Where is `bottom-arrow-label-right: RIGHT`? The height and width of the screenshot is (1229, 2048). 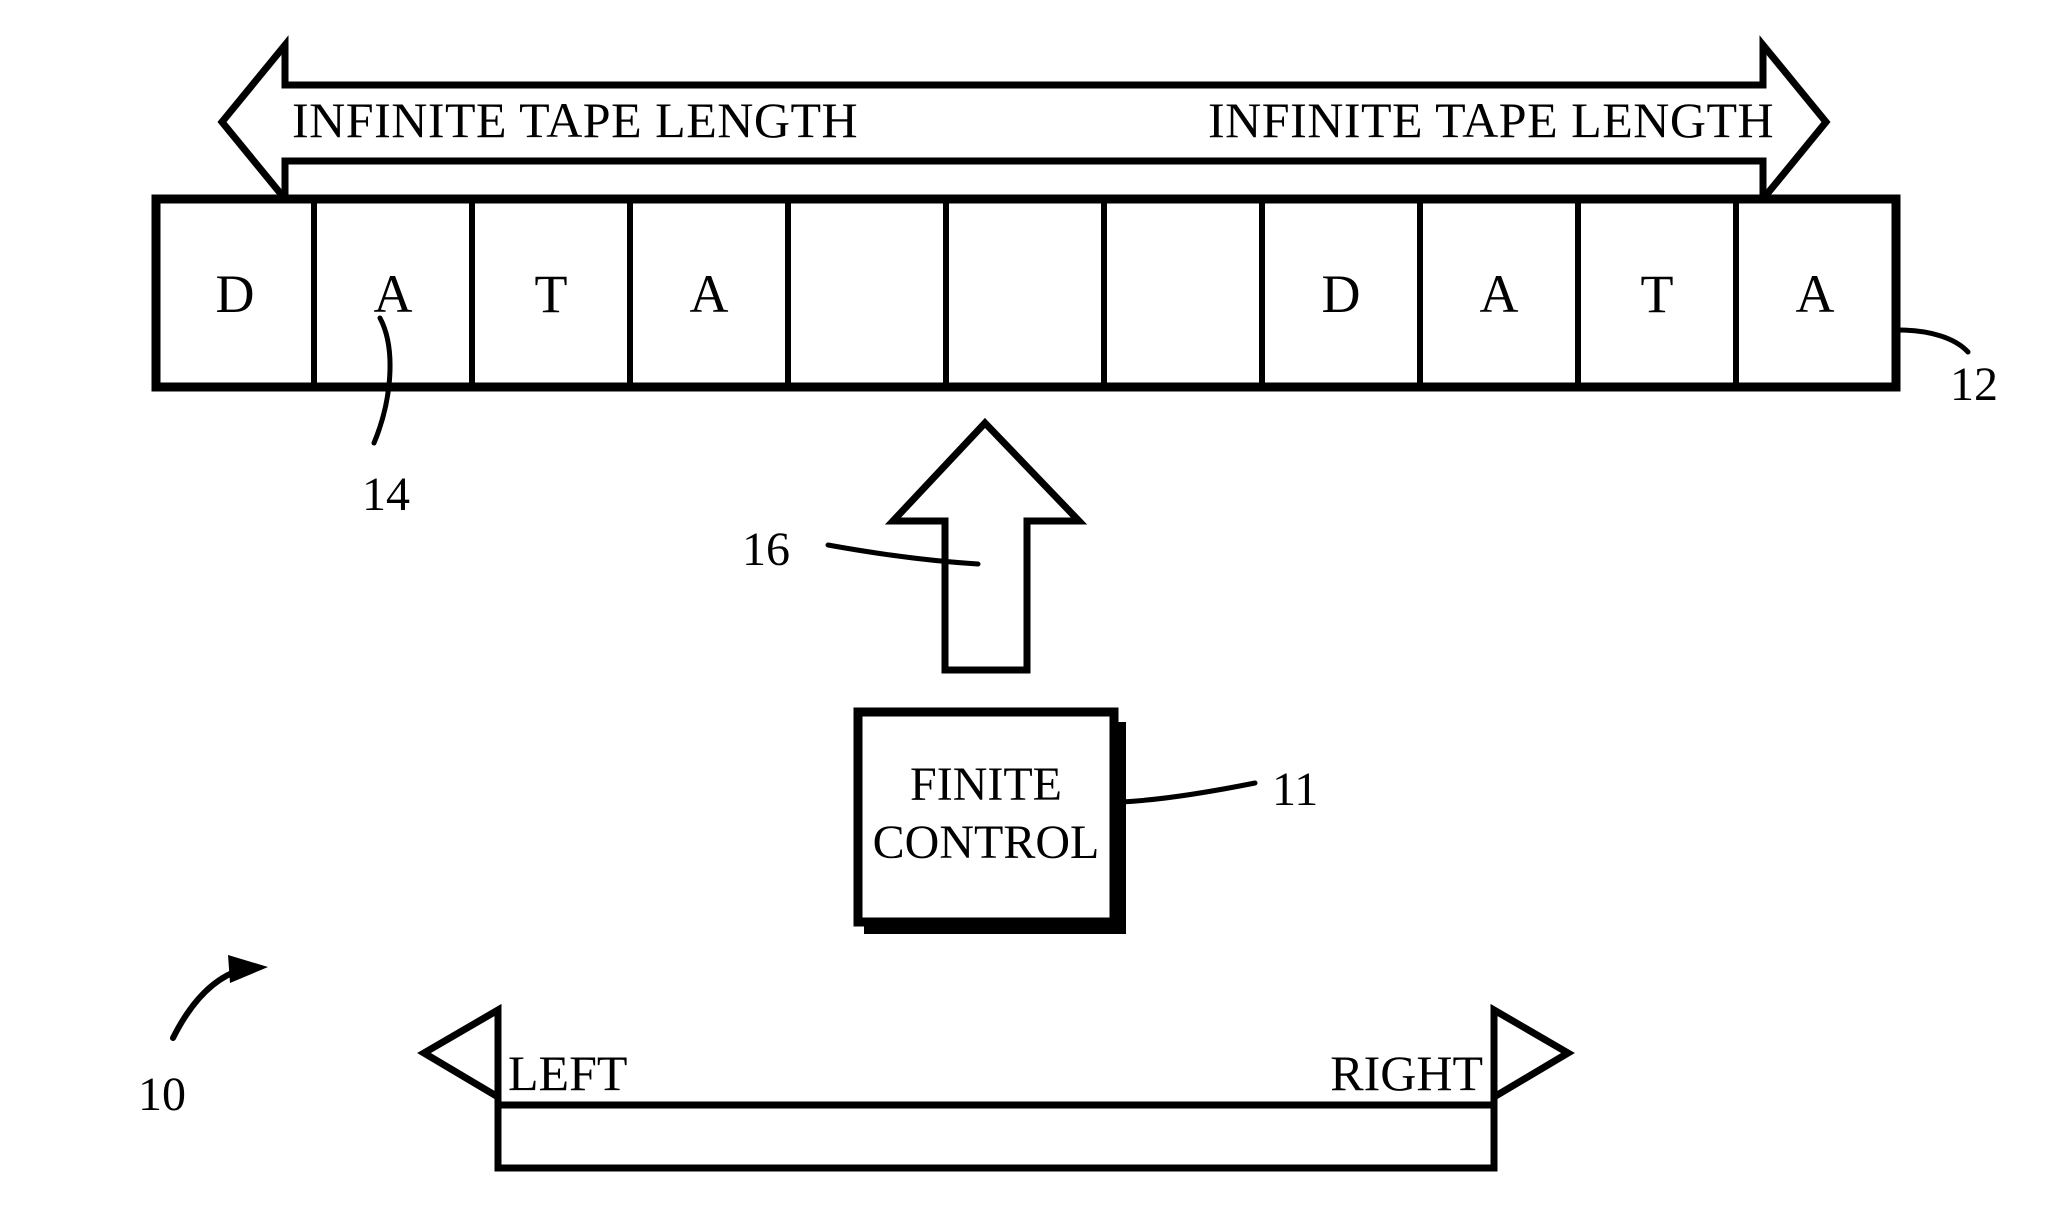 bottom-arrow-label-right: RIGHT is located at coordinates (1406, 1073).